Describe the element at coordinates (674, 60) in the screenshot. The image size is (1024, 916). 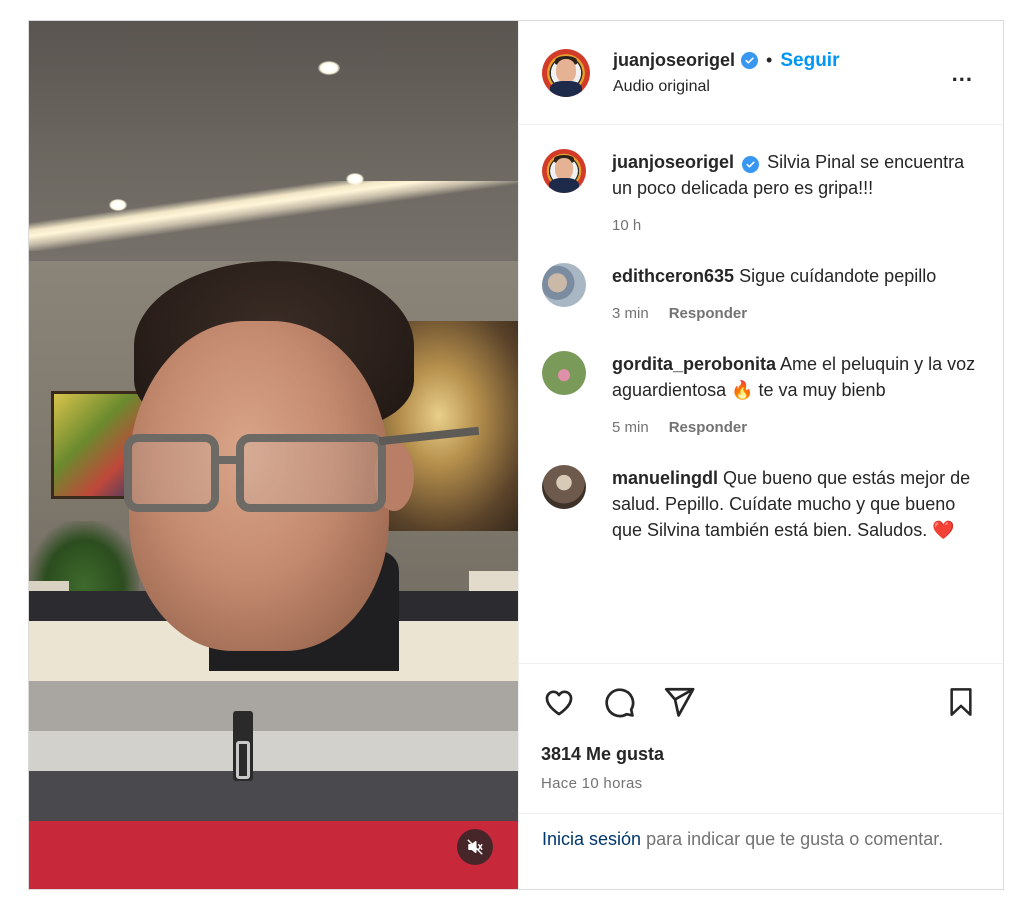
I see `author-username: juanjoseorigel` at that location.